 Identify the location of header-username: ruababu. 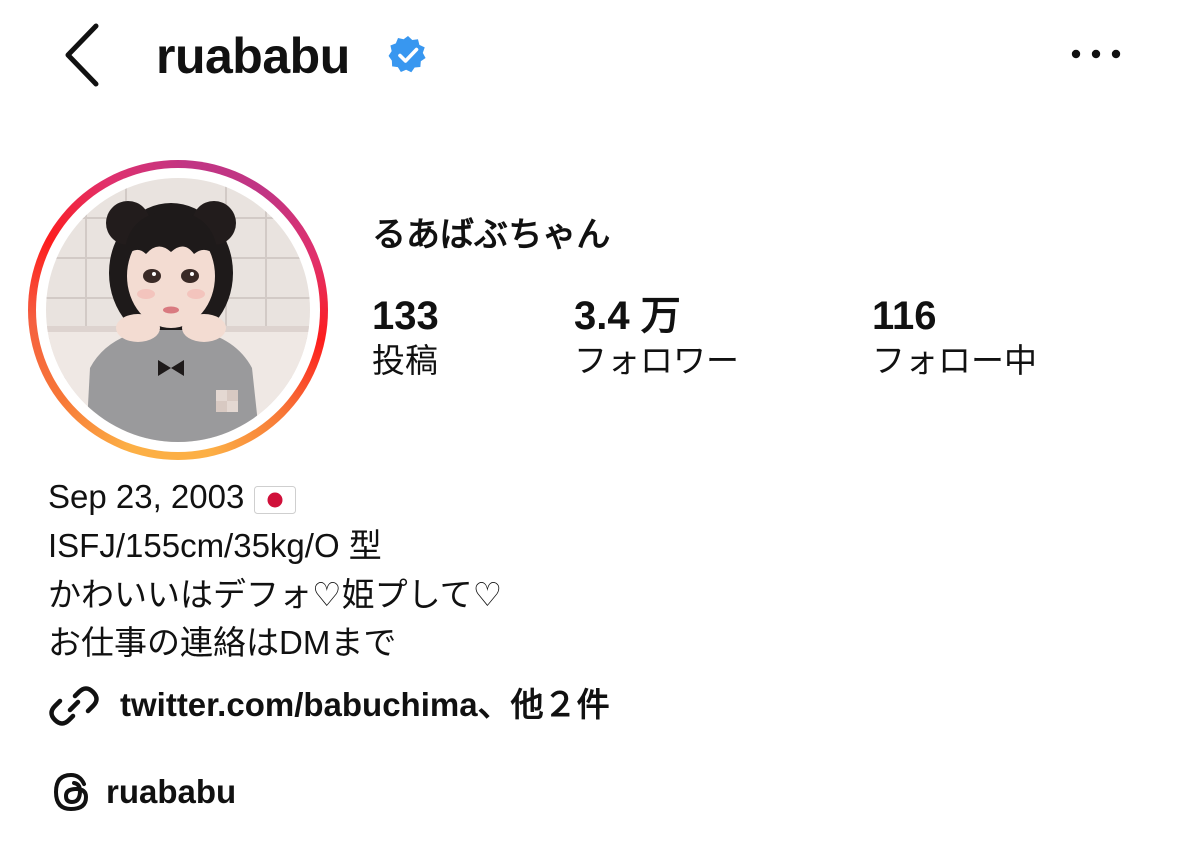
(253, 56).